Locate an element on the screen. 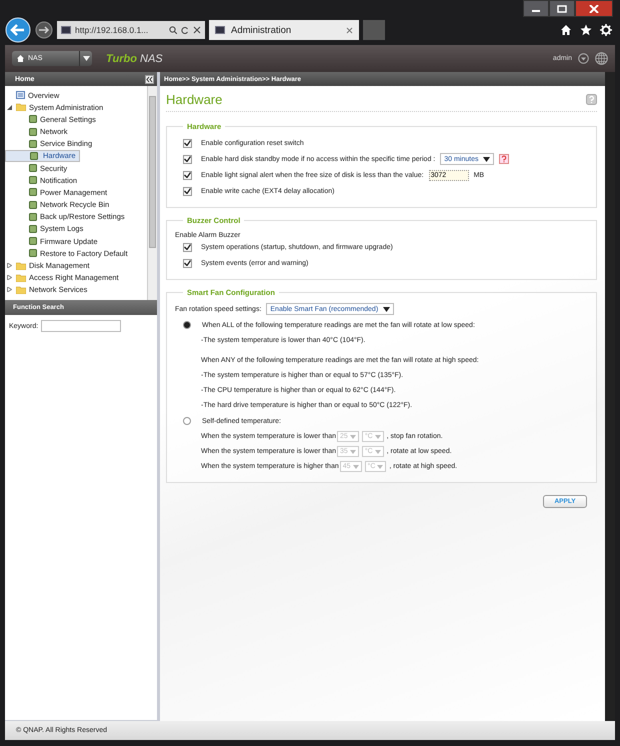 Image resolution: width=620 pixels, height=746 pixels. help-icon is located at coordinates (504, 159).